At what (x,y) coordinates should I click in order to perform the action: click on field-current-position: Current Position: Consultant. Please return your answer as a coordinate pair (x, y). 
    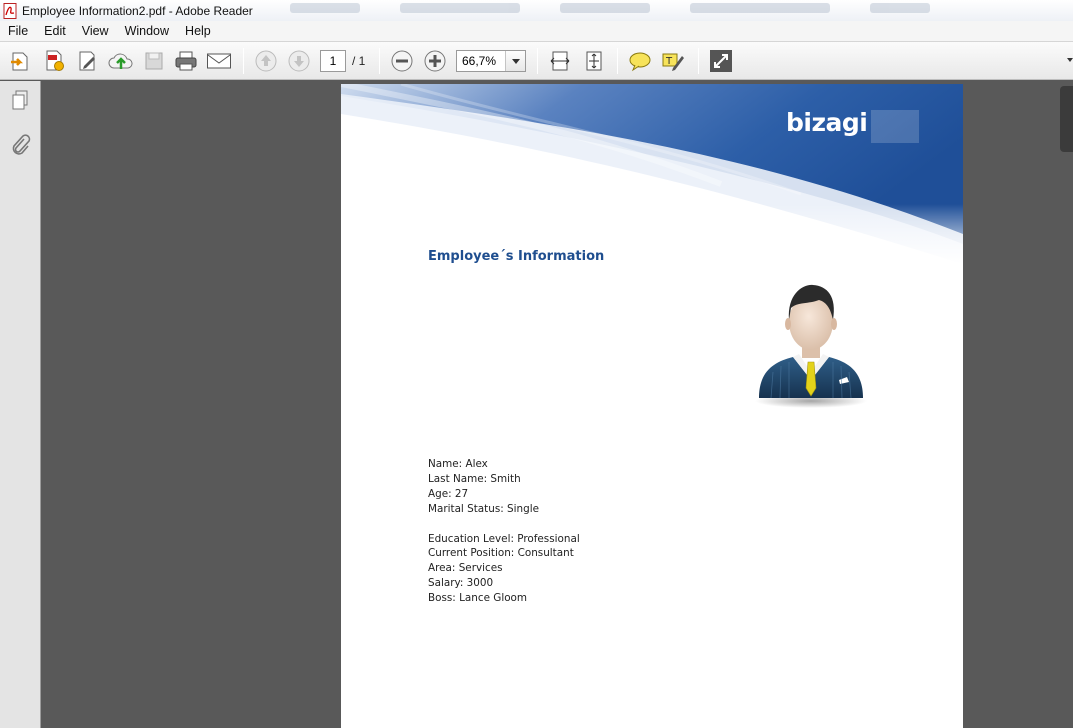
    Looking at the image, I should click on (501, 553).